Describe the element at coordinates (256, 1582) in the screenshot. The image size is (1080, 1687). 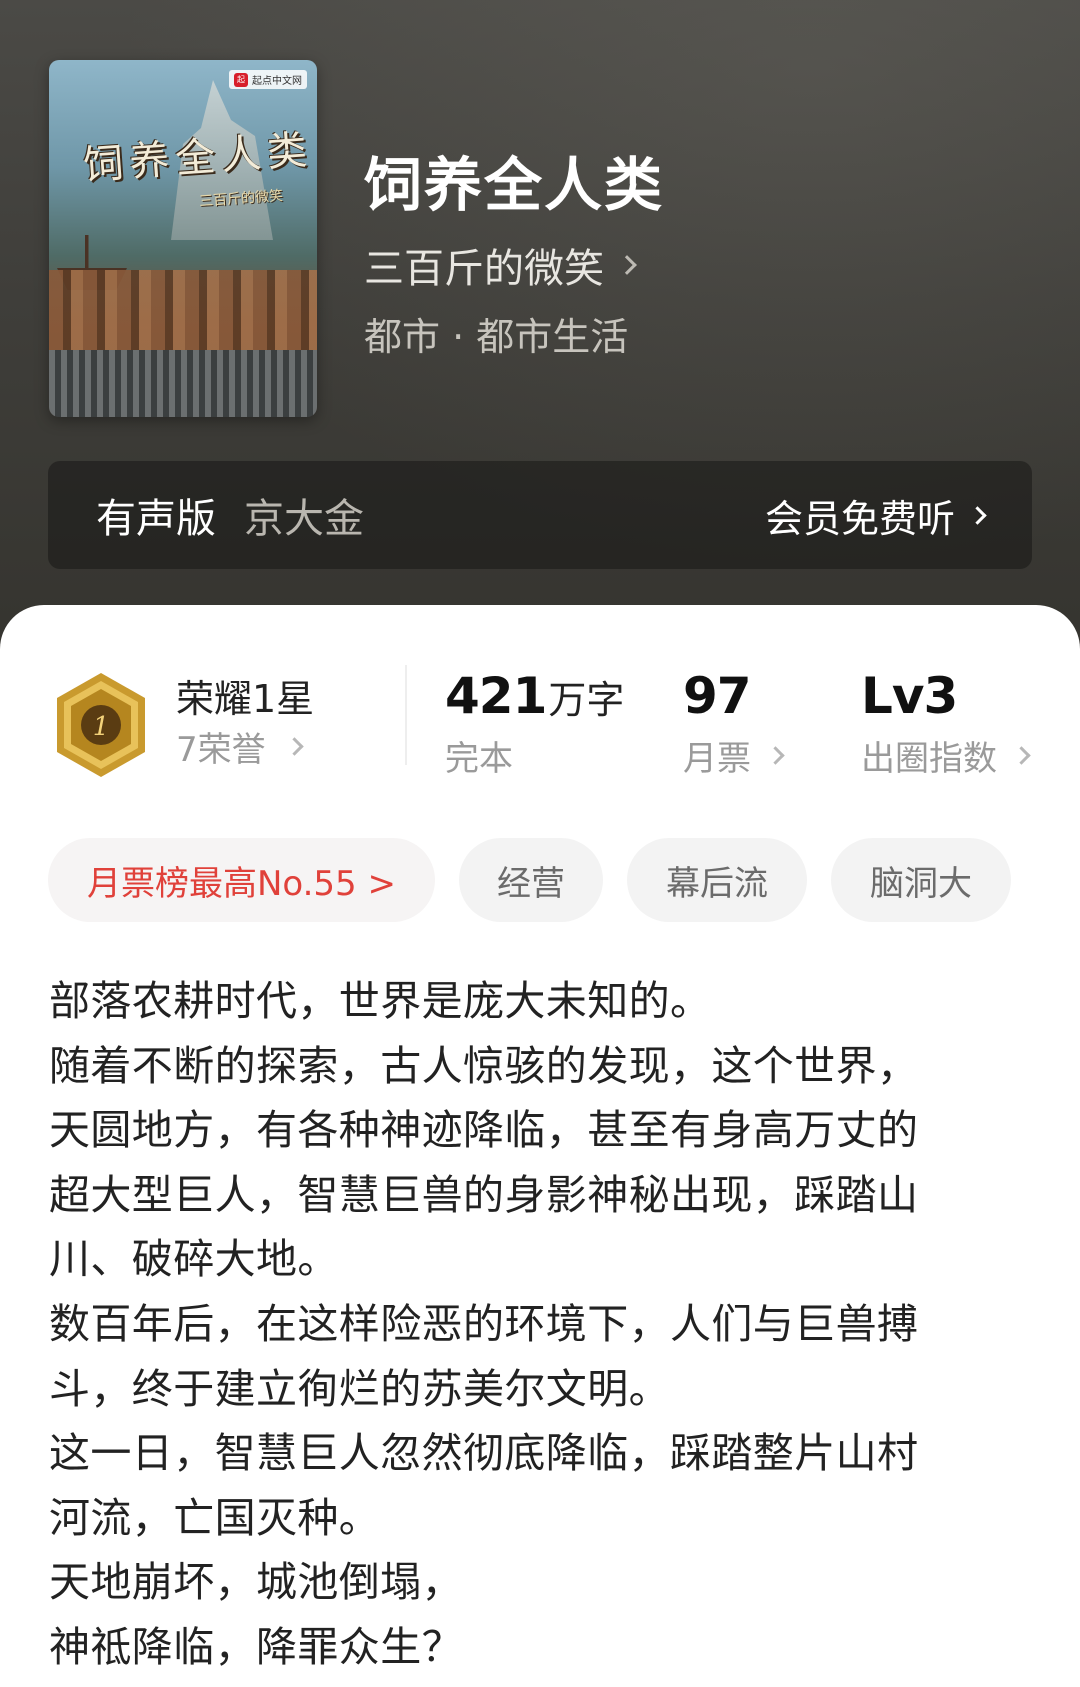
I see `synopsis-line: 天地崩坏，城池倒塌，` at that location.